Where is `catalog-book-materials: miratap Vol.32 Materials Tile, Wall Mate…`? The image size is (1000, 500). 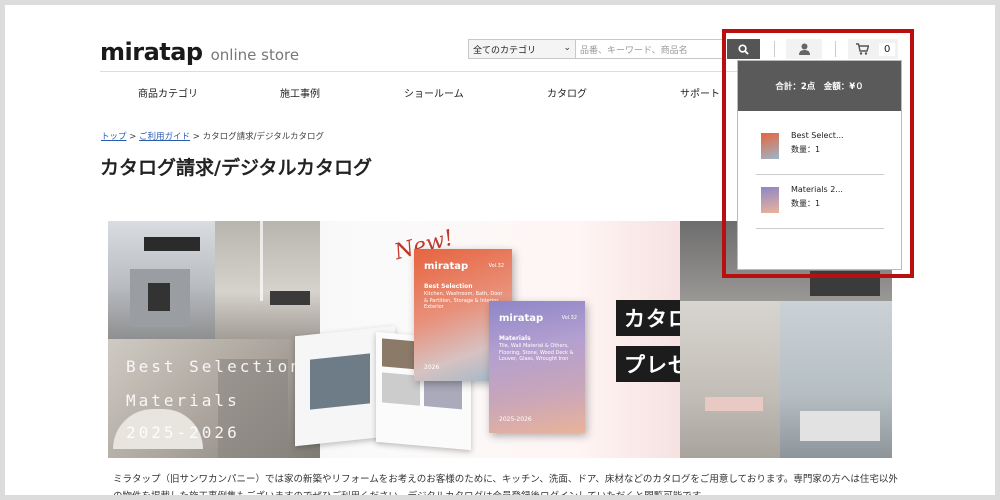 catalog-book-materials: miratap Vol.32 Materials Tile, Wall Mate… is located at coordinates (537, 367).